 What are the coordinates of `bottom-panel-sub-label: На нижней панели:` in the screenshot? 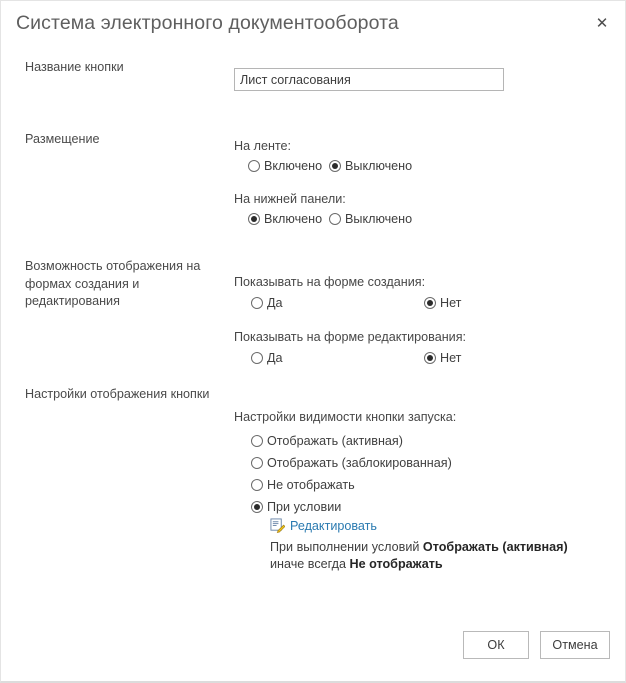 It's located at (290, 199).